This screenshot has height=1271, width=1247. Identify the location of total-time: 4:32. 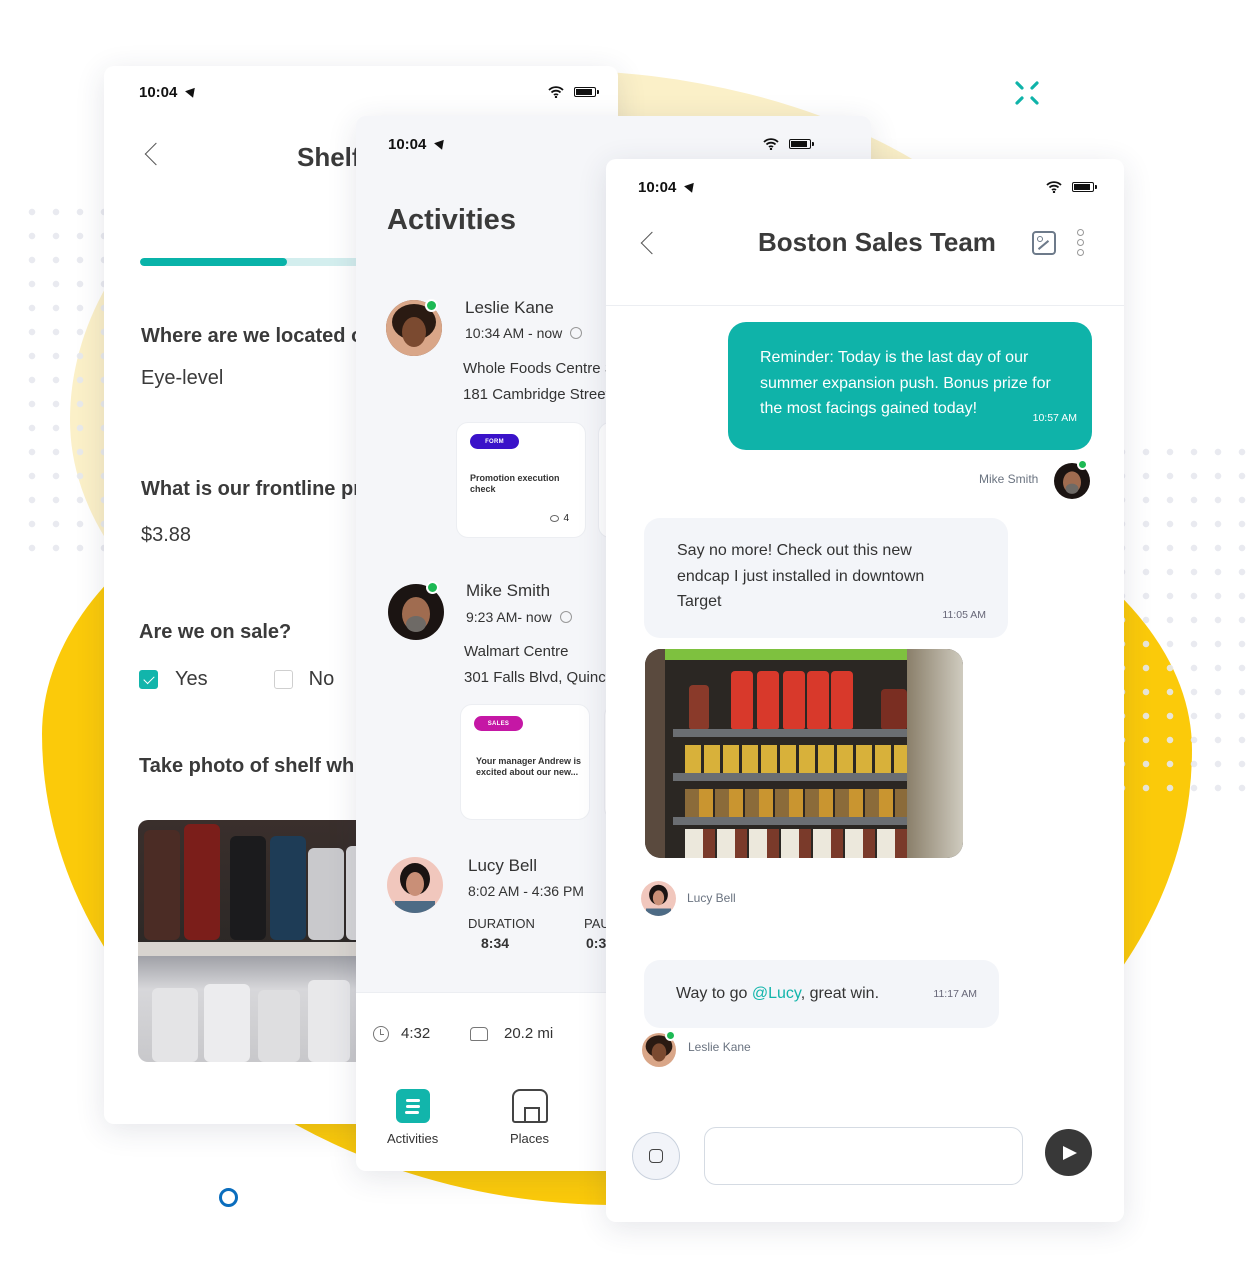
(416, 1033).